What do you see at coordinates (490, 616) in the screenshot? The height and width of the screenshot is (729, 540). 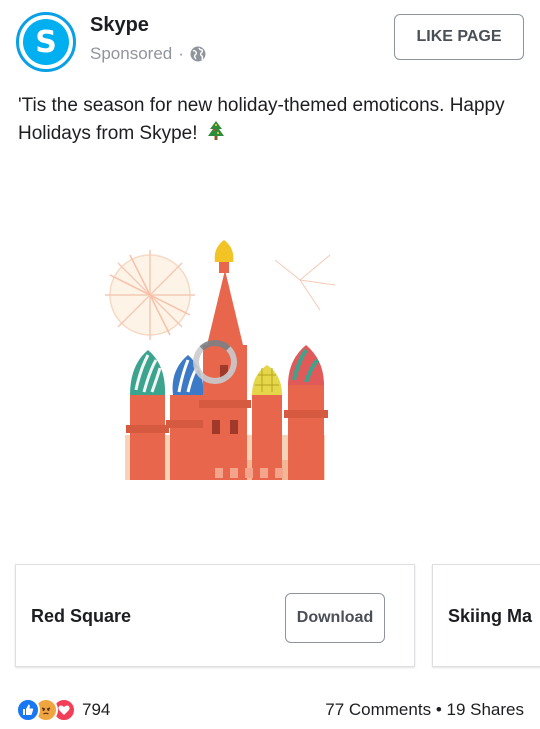 I see `card-title: Skiing Ma` at bounding box center [490, 616].